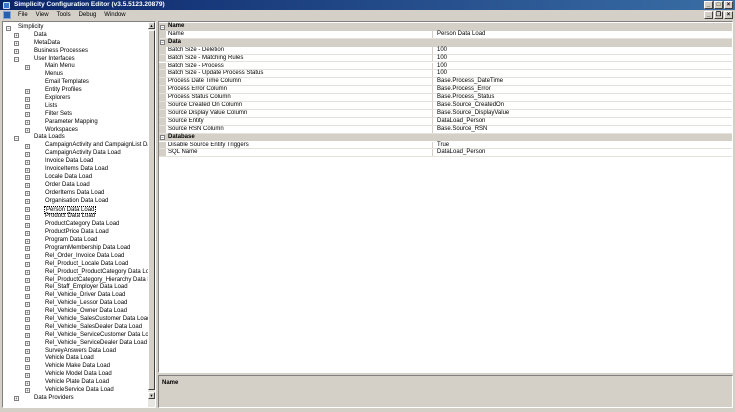  What do you see at coordinates (54, 75) in the screenshot?
I see `tree-item-label: Menus` at bounding box center [54, 75].